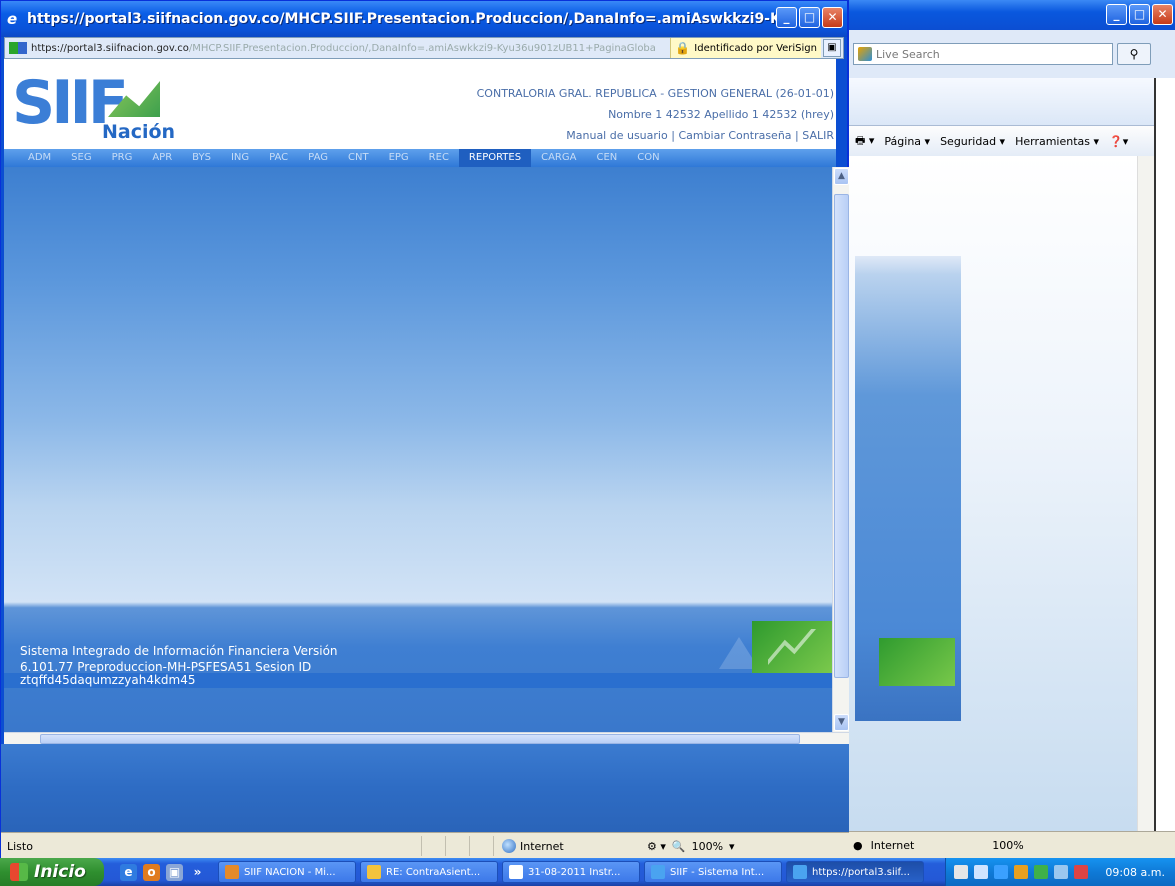  I want to click on nav-item-pac: PAC, so click(278, 158).